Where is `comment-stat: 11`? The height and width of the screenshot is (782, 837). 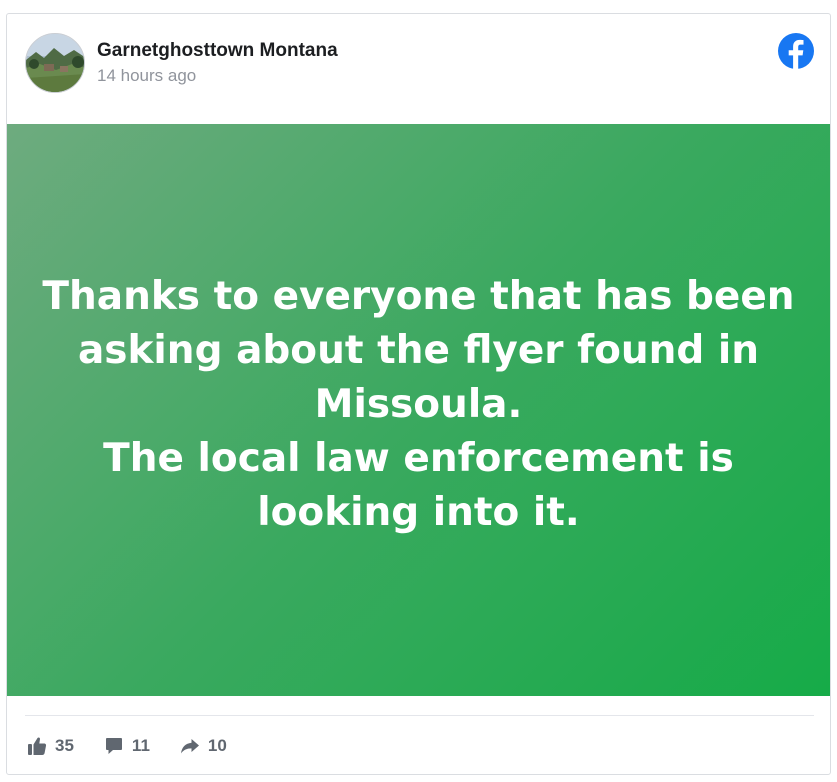 comment-stat: 11 is located at coordinates (127, 746).